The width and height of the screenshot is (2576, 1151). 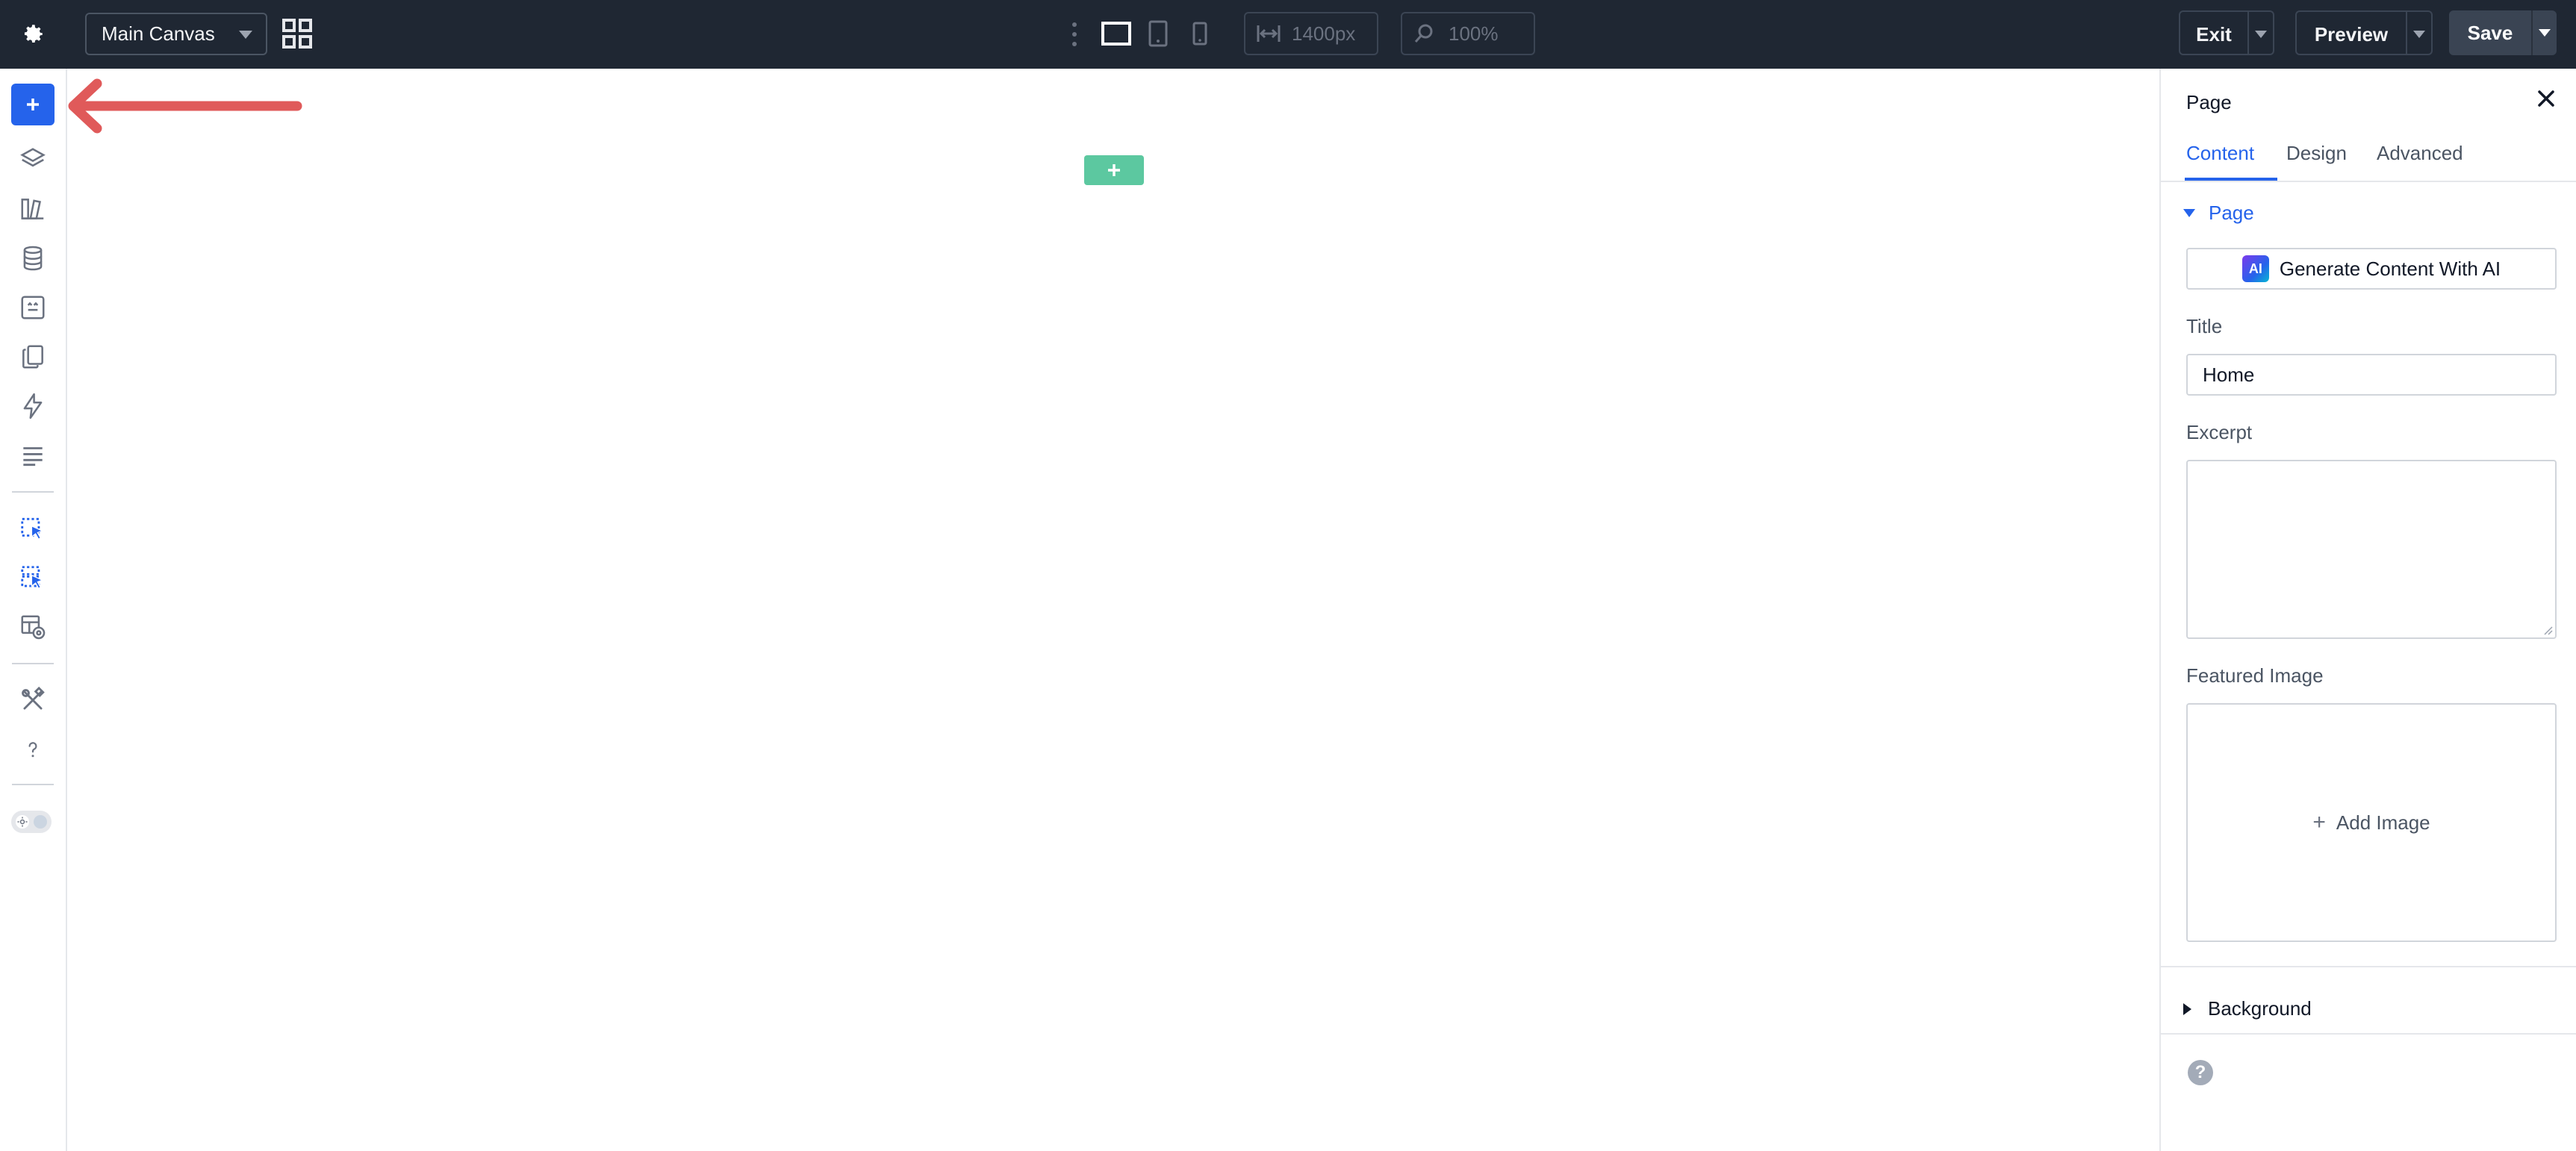 What do you see at coordinates (32, 34) in the screenshot?
I see `settings-gear-icon` at bounding box center [32, 34].